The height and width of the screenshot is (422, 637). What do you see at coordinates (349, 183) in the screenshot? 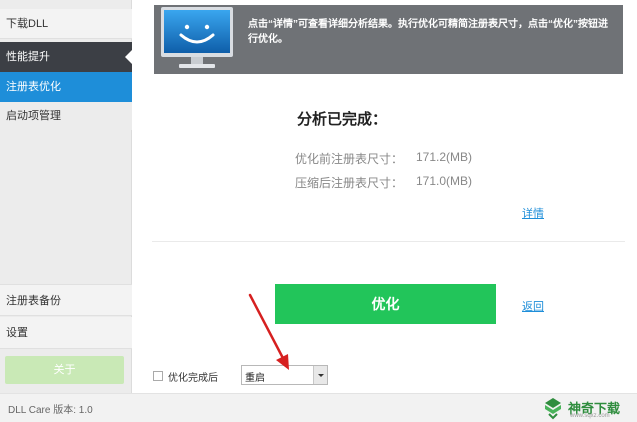
I see `after-size-label: 压缩后注册表尺寸：` at bounding box center [349, 183].